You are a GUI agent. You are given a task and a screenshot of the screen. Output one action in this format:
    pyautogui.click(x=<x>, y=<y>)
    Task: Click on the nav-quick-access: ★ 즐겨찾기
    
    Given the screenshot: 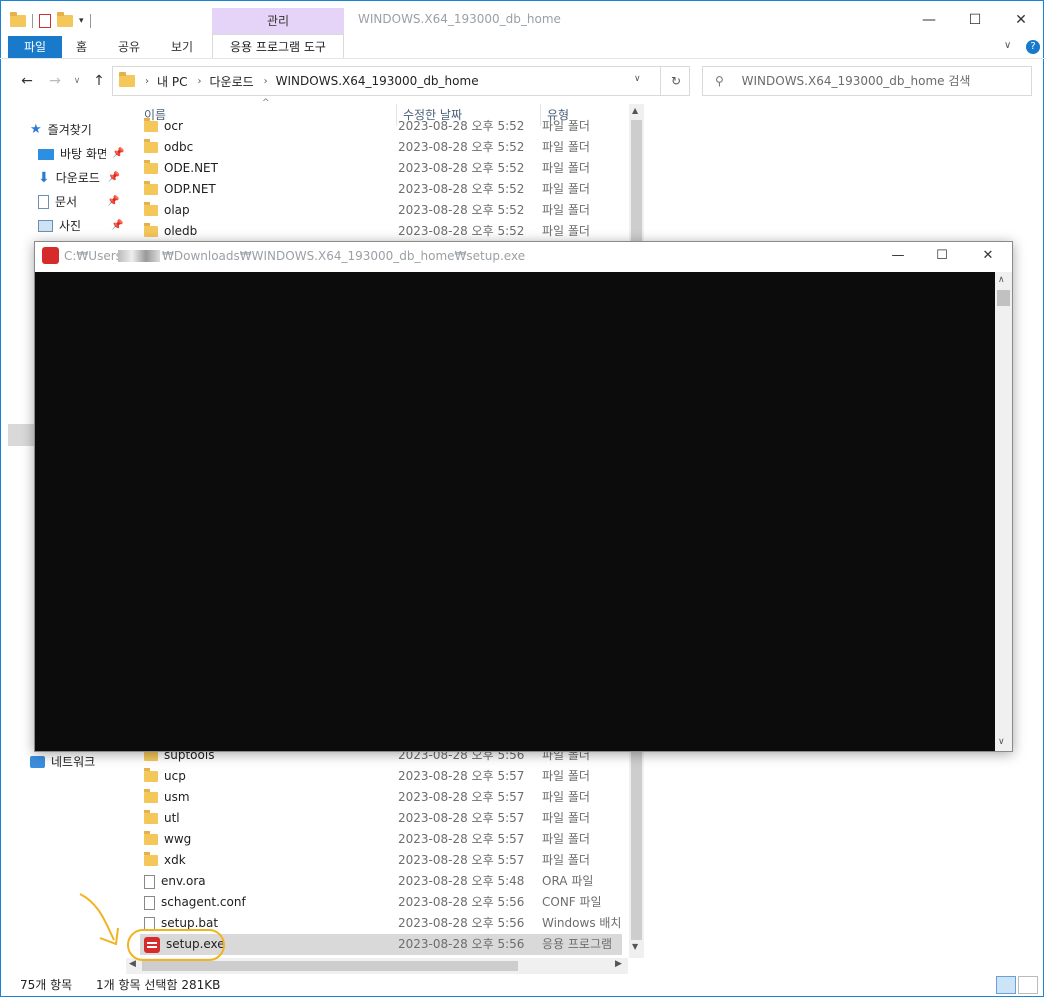 What is the action you would take?
    pyautogui.click(x=61, y=130)
    